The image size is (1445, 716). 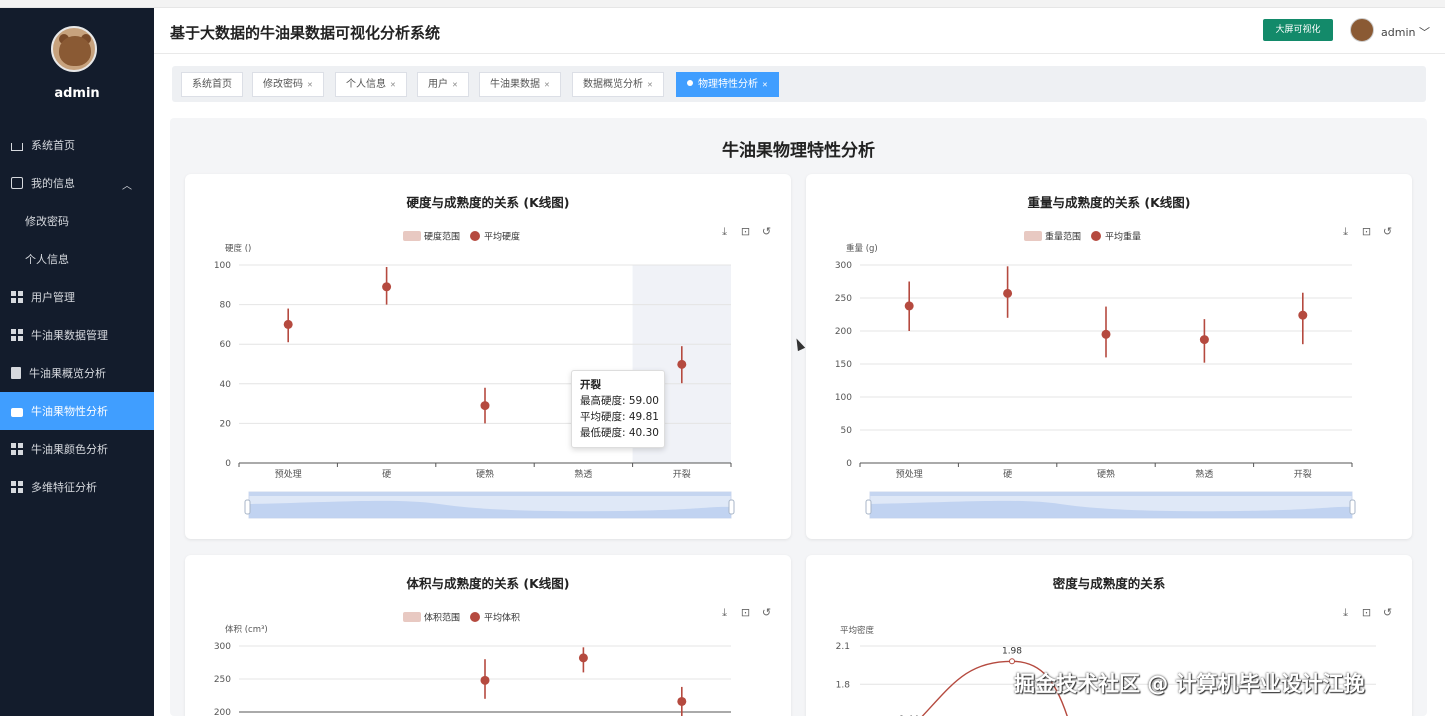 What do you see at coordinates (77, 335) in the screenshot?
I see `sidebar-item-avocado-data: 牛油果数据管理` at bounding box center [77, 335].